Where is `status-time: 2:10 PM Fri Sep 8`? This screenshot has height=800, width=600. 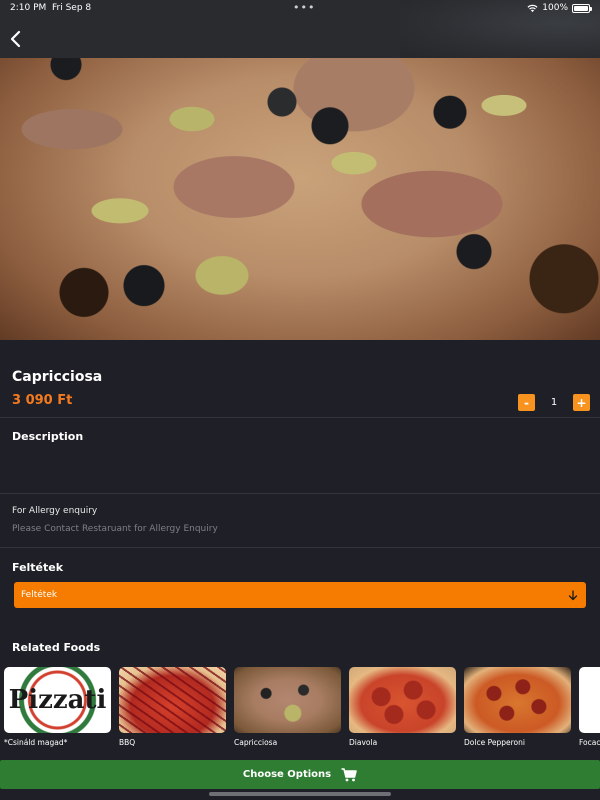
status-time: 2:10 PM Fri Sep 8 is located at coordinates (51, 8).